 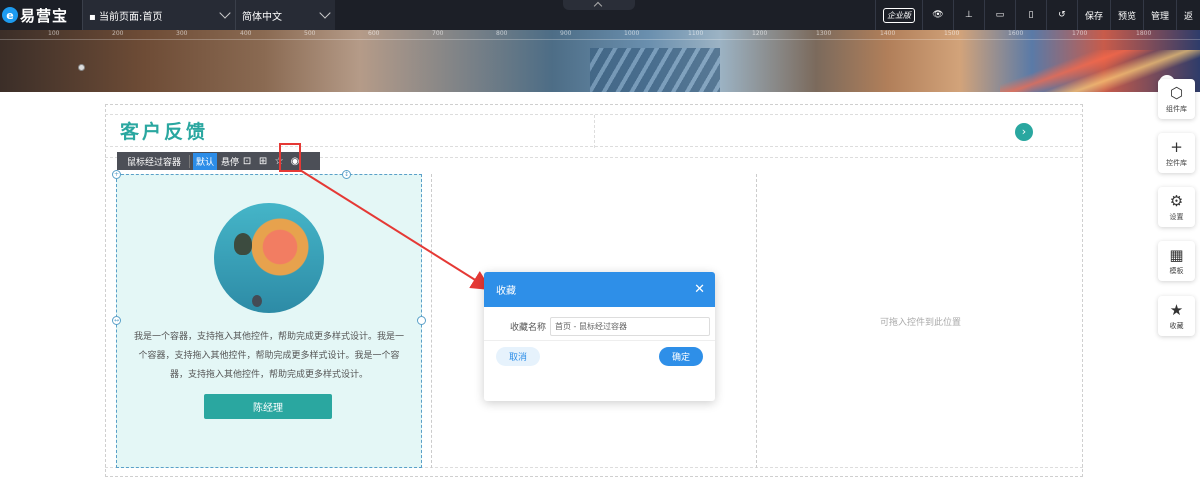 I want to click on component-library-button: ⬡ 组件库, so click(x=1176, y=99).